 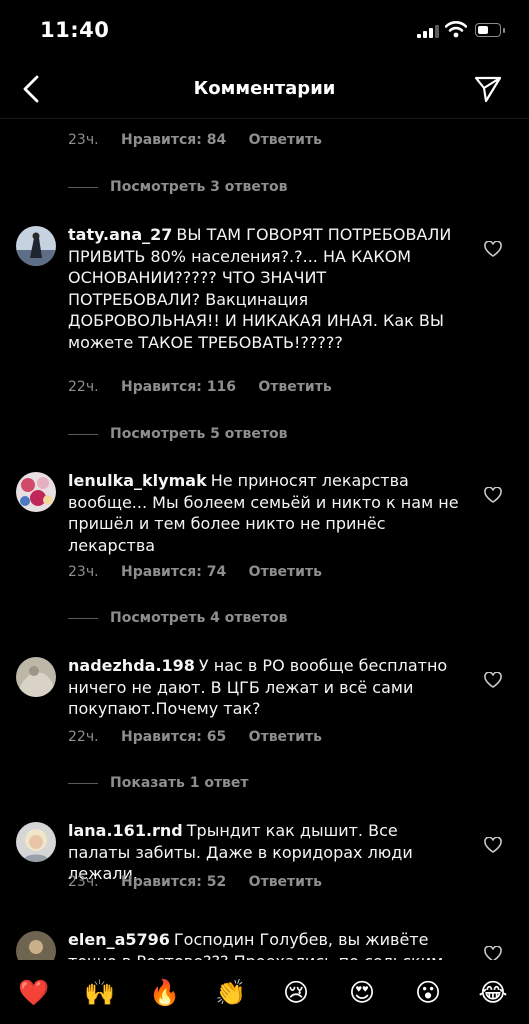 I want to click on cellular-signal-icon, so click(x=428, y=31).